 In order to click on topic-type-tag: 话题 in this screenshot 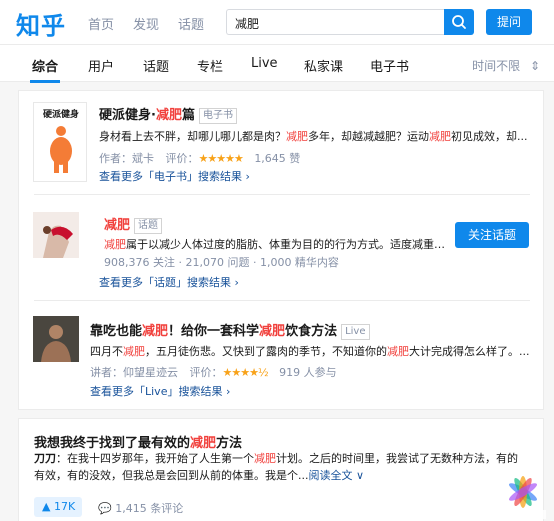, I will do `click(148, 226)`.